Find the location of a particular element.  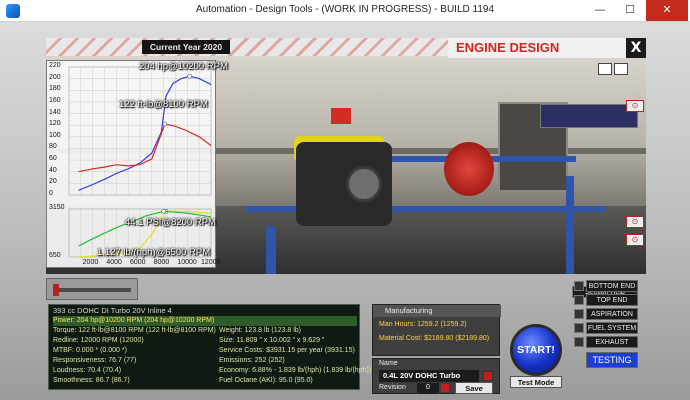

engine-name-field: 0.4L 20V DOHC Turbo is located at coordinates (429, 376).